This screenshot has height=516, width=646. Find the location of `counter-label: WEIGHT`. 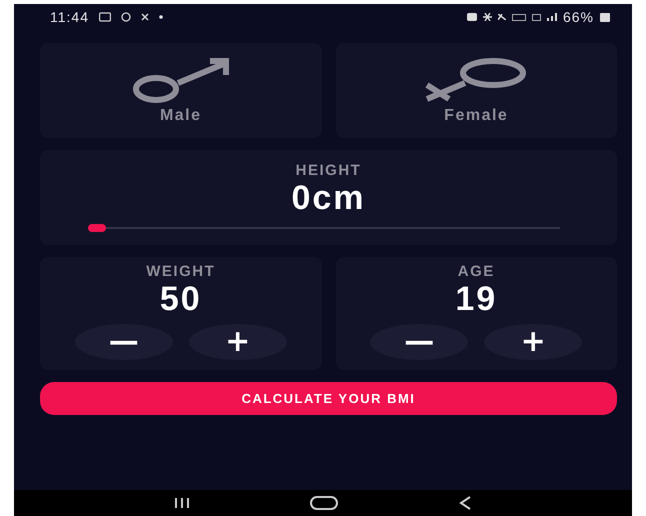

counter-label: WEIGHT is located at coordinates (181, 271).